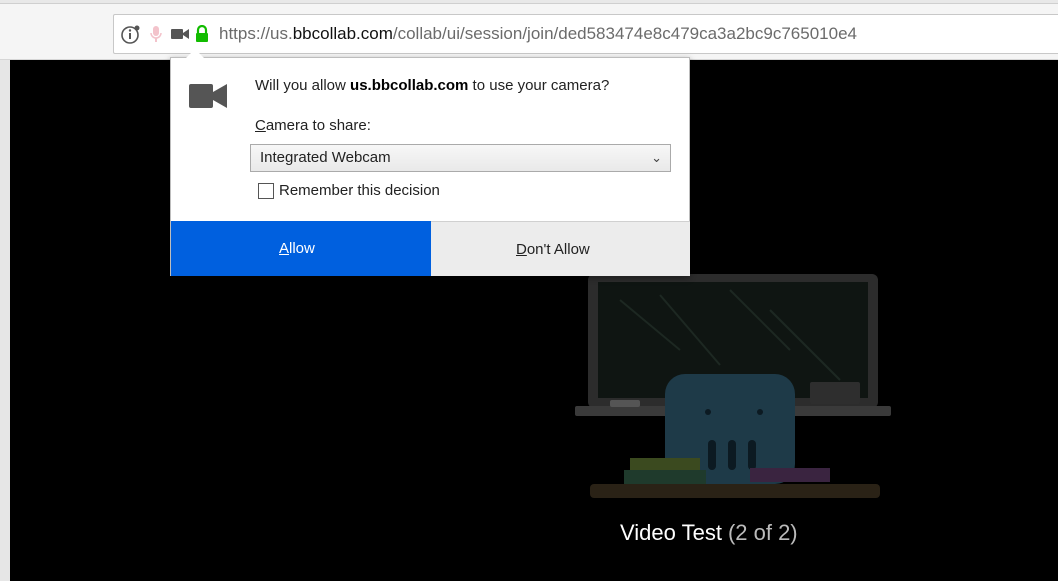 This screenshot has width=1058, height=581. I want to click on remember-checkbox, so click(266, 190).